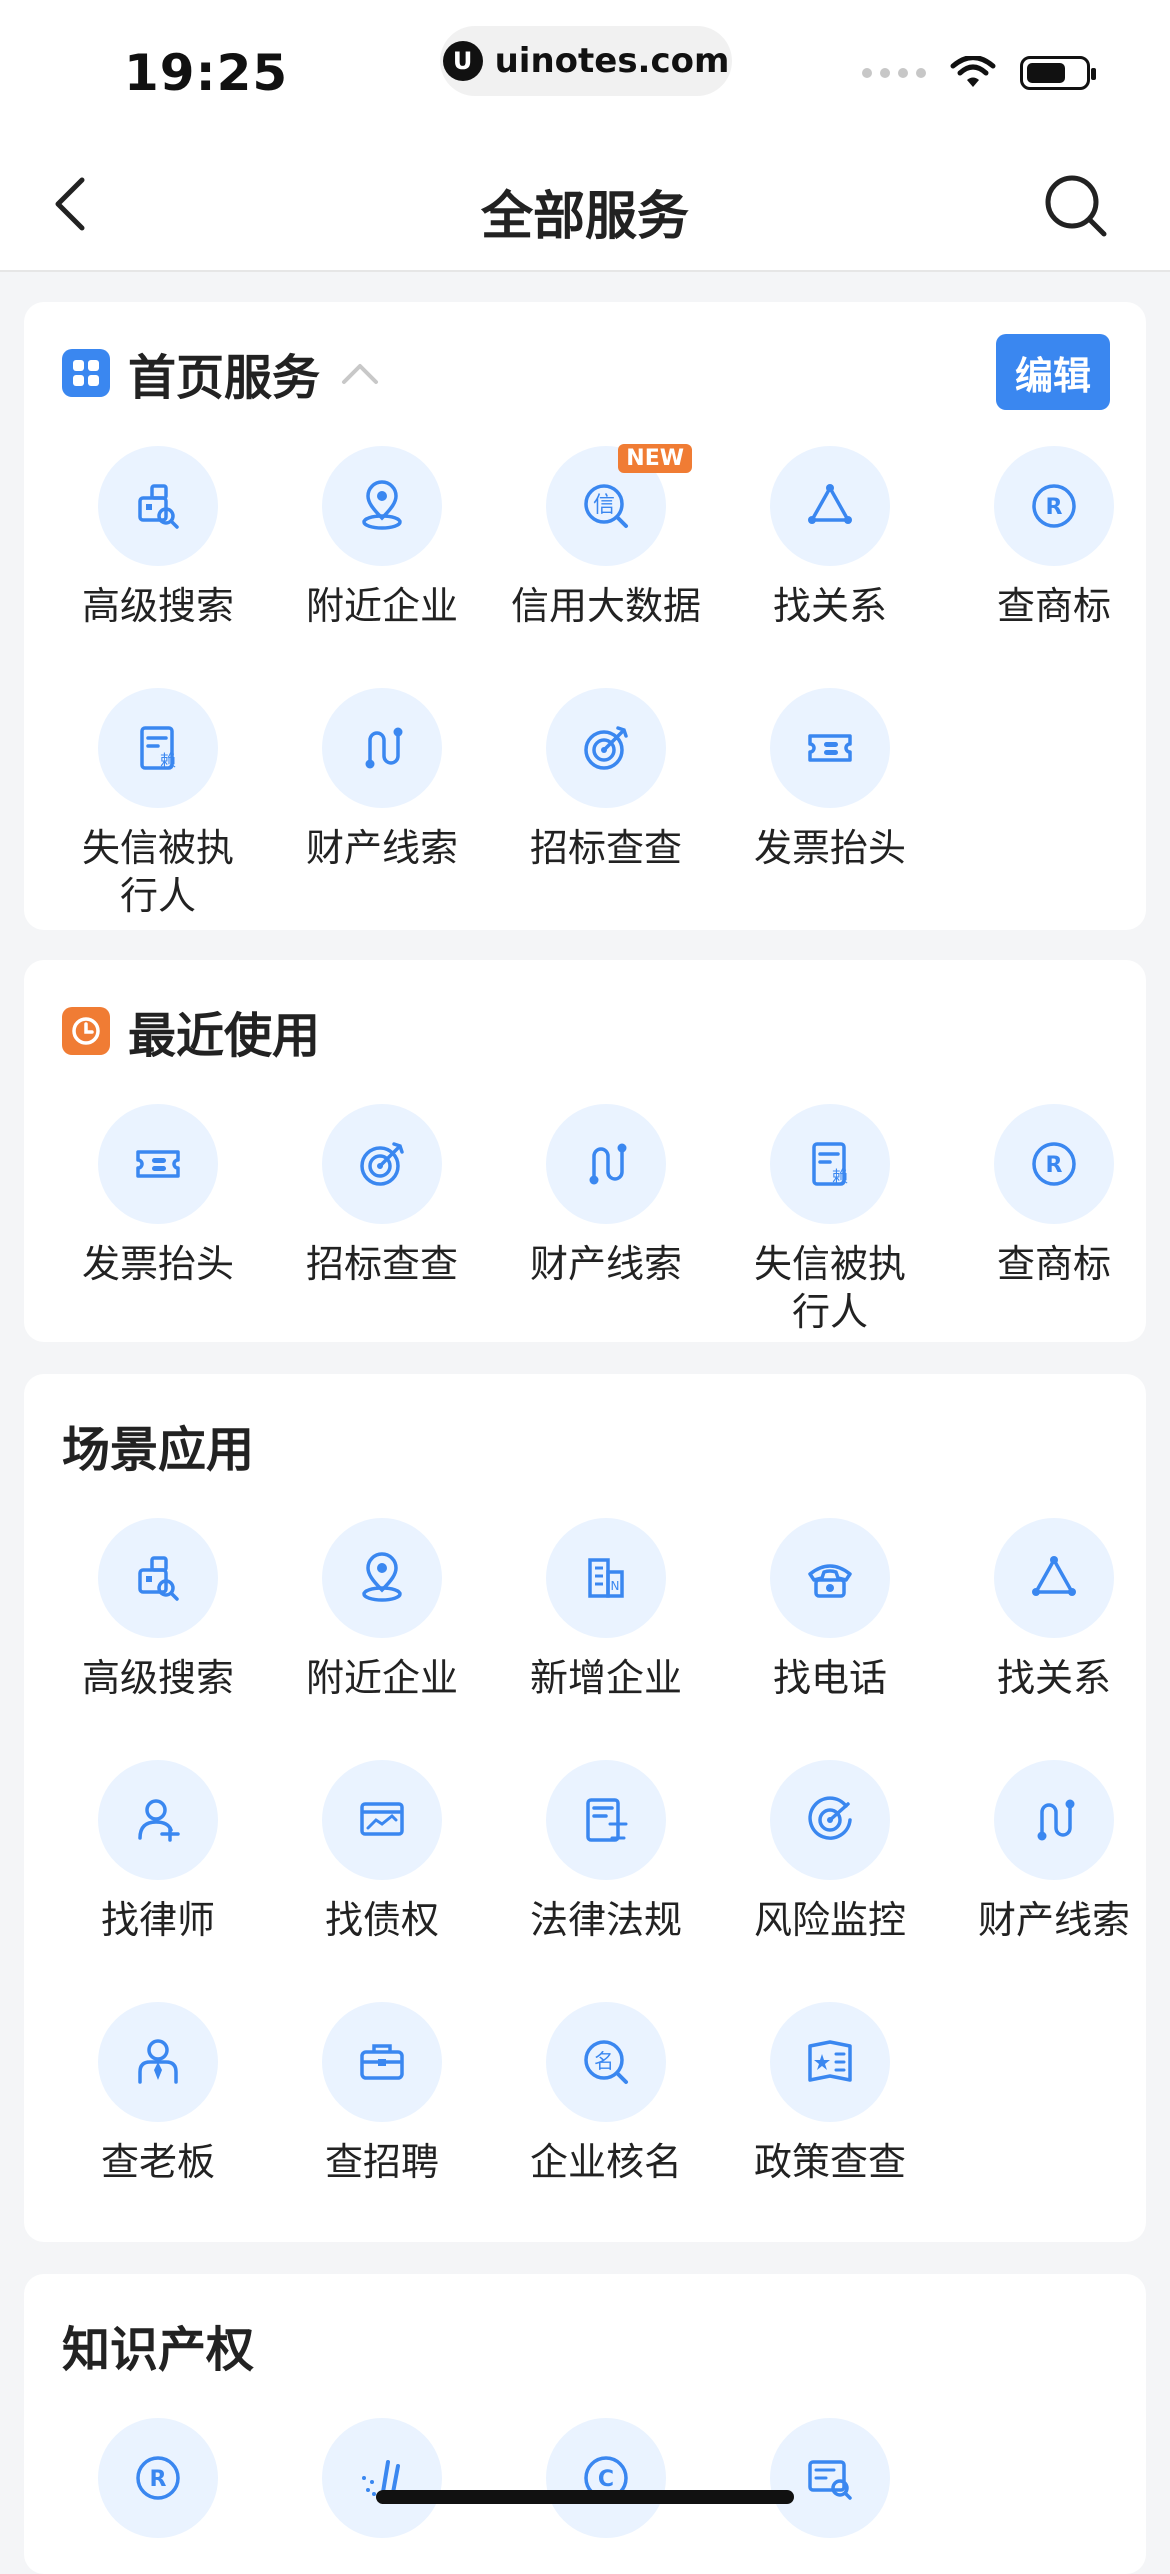  I want to click on search-icon, so click(1076, 206).